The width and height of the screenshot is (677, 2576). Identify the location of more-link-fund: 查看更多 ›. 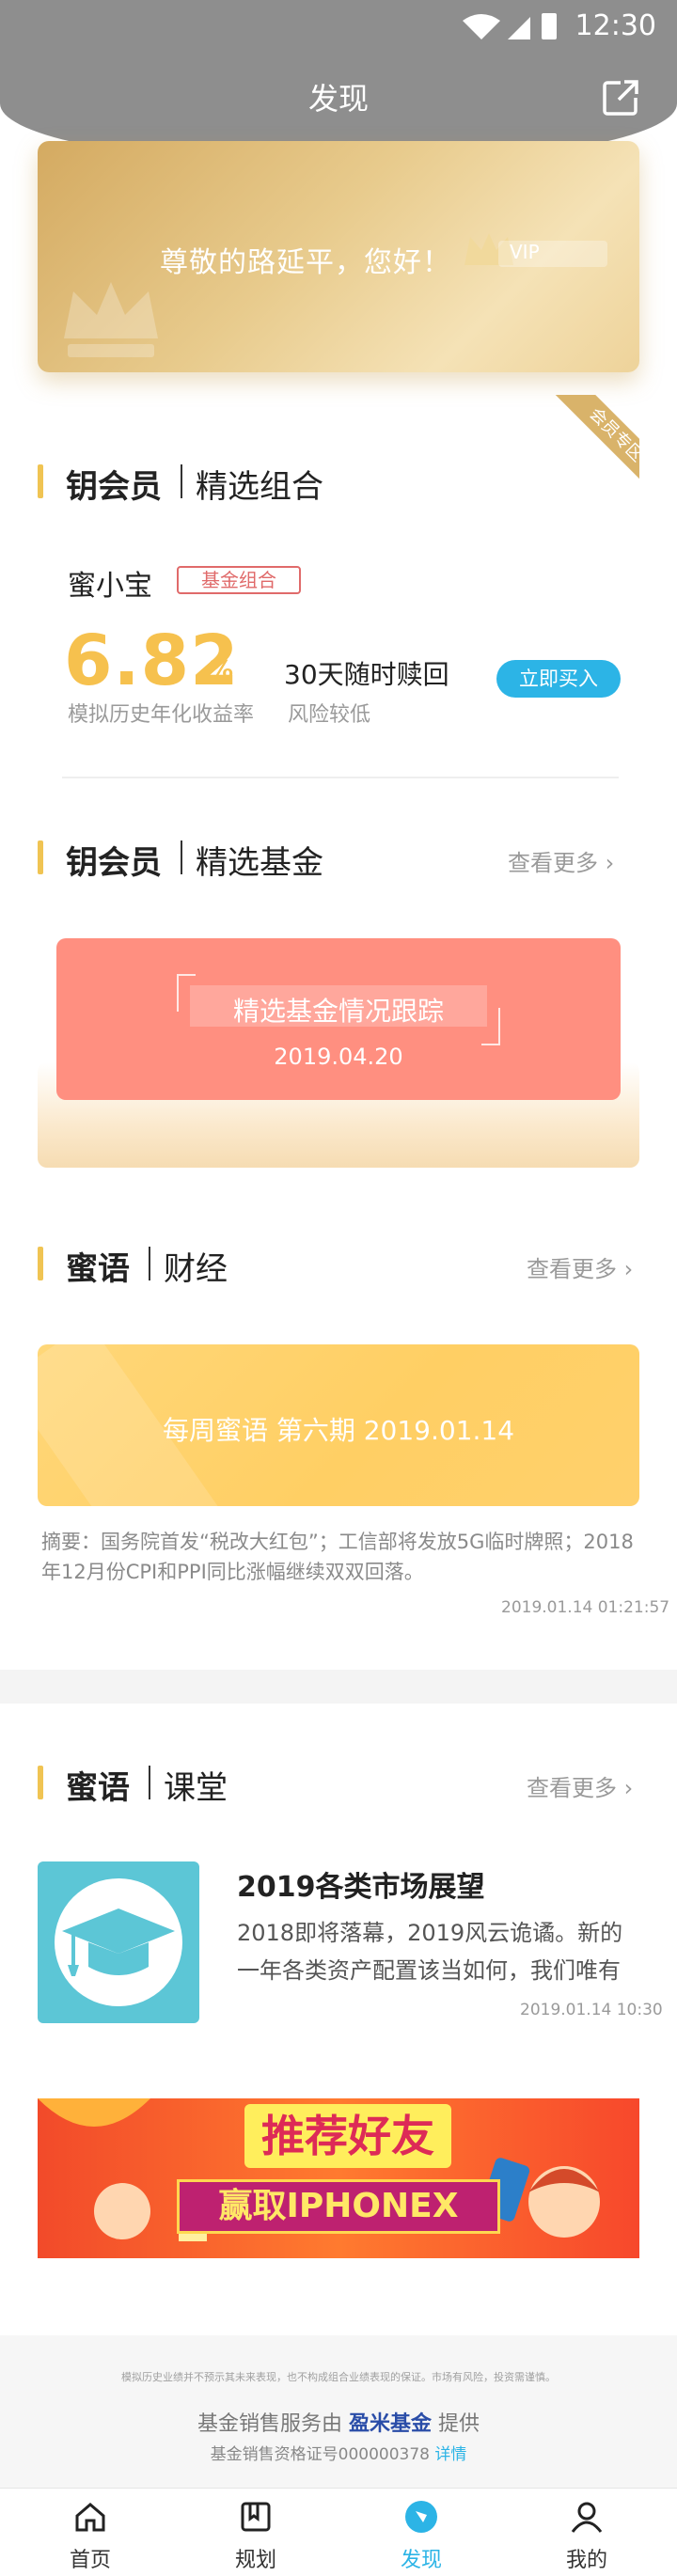
(561, 861).